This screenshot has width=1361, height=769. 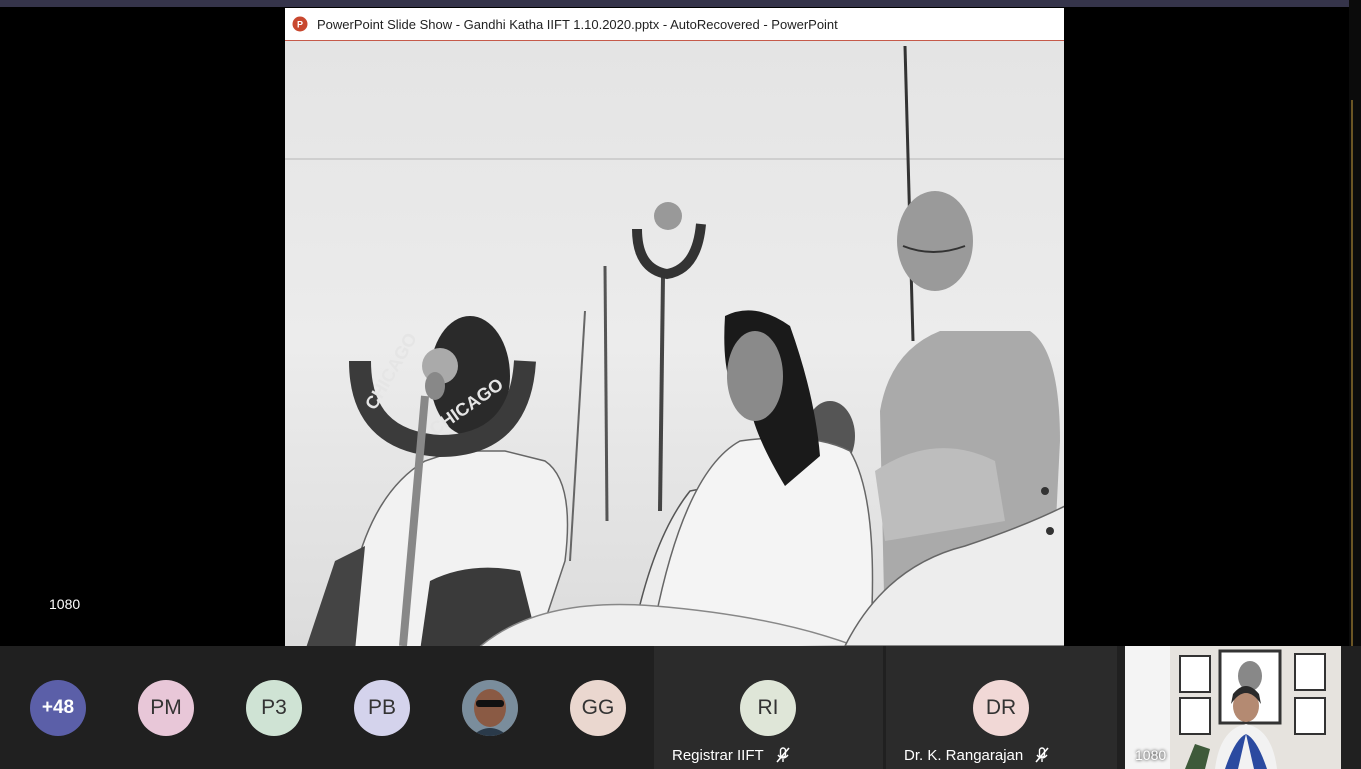 I want to click on self-view-label: 1080, so click(x=1151, y=755).